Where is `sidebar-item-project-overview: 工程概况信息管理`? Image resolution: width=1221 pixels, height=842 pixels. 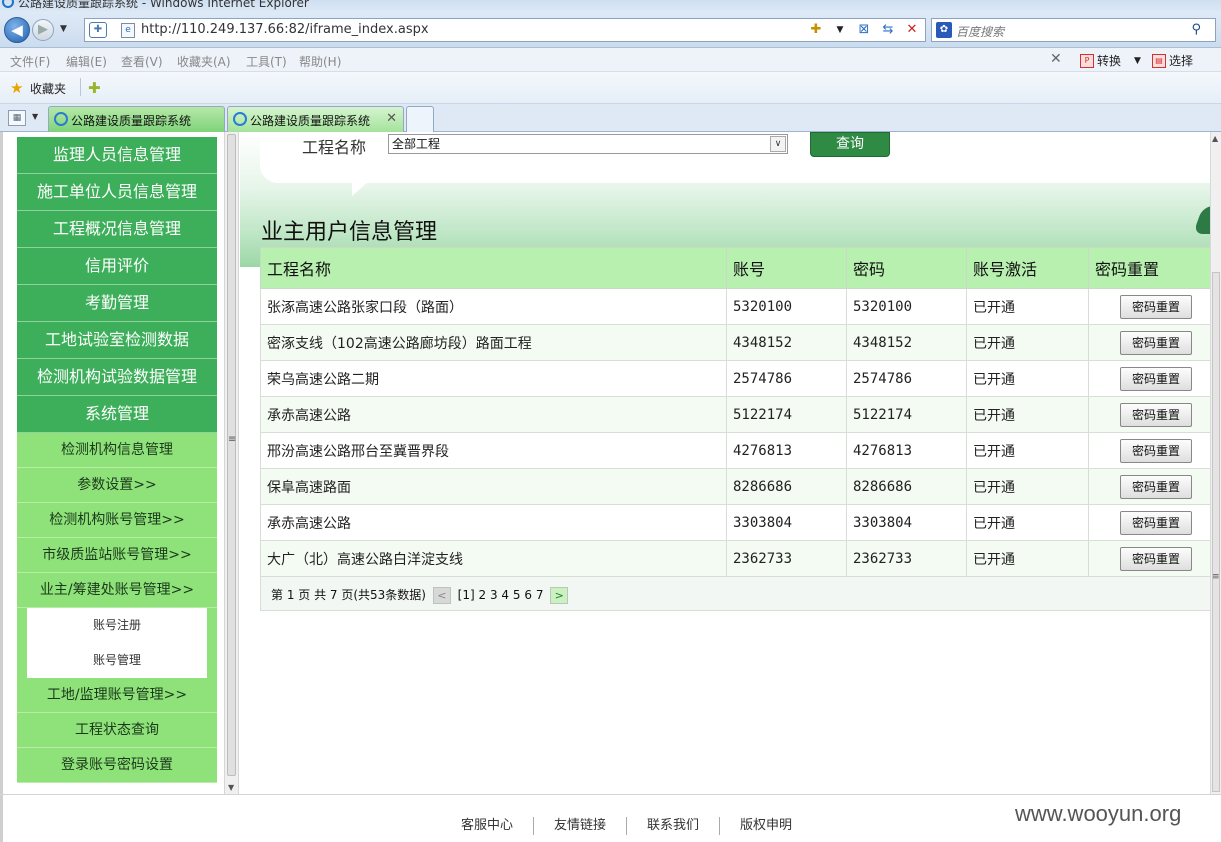 sidebar-item-project-overview: 工程概况信息管理 is located at coordinates (117, 229).